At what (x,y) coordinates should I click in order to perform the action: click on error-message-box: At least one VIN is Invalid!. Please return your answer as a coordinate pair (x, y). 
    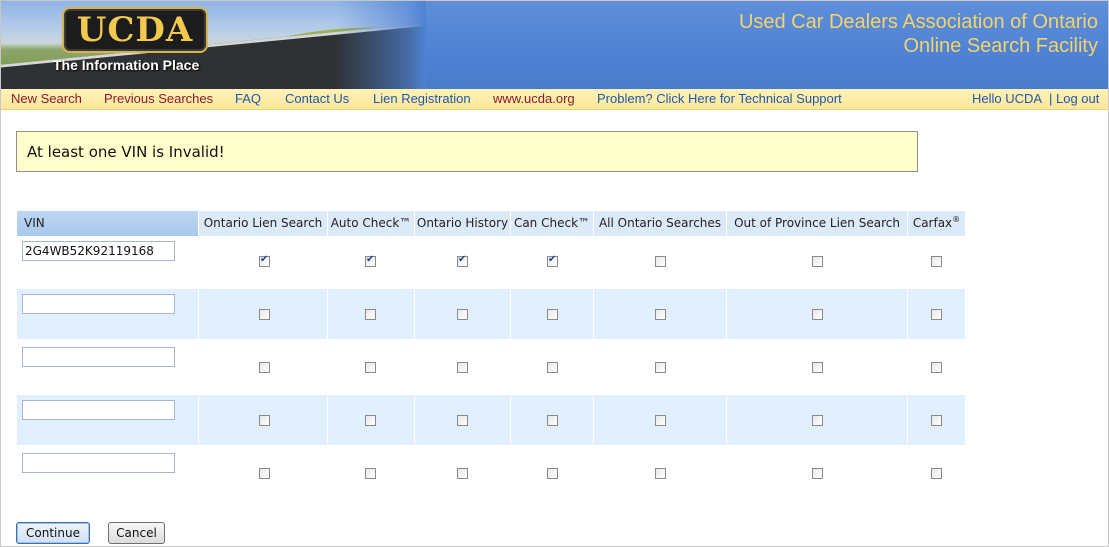
    Looking at the image, I should click on (467, 151).